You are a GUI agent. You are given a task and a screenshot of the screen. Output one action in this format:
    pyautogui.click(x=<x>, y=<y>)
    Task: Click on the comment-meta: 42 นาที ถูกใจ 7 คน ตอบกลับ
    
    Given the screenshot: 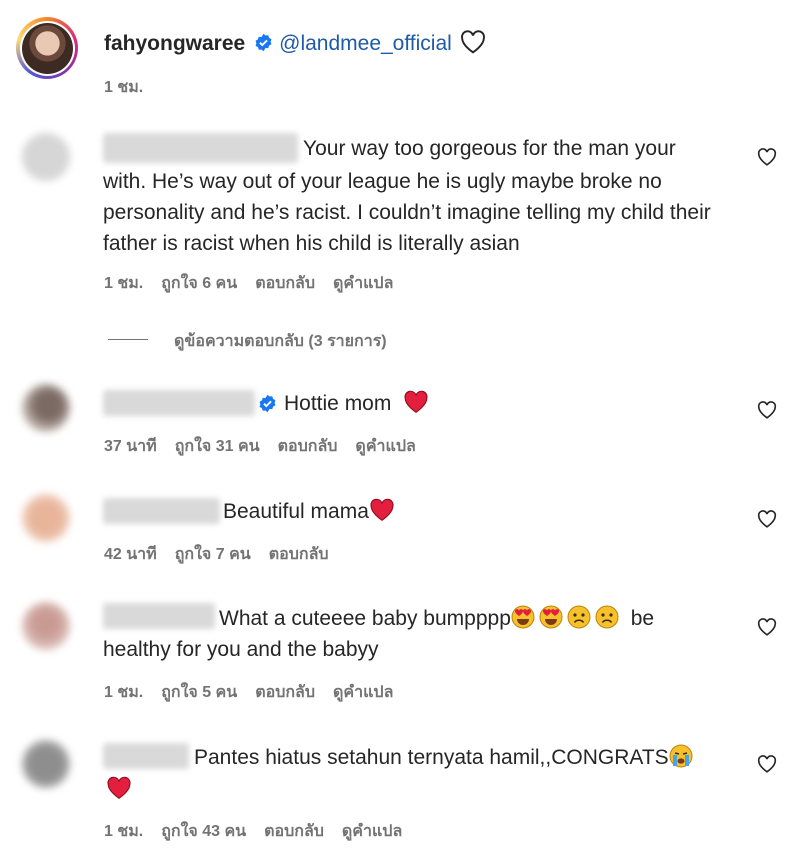 What is the action you would take?
    pyautogui.click(x=225, y=554)
    